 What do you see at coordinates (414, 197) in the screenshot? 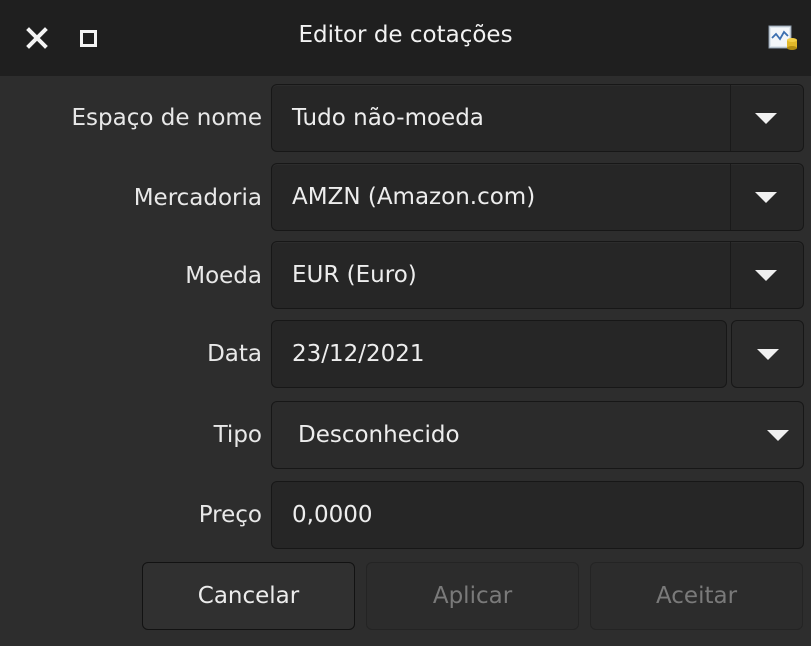
I see `commodity-value: AMZN (Amazon.com)` at bounding box center [414, 197].